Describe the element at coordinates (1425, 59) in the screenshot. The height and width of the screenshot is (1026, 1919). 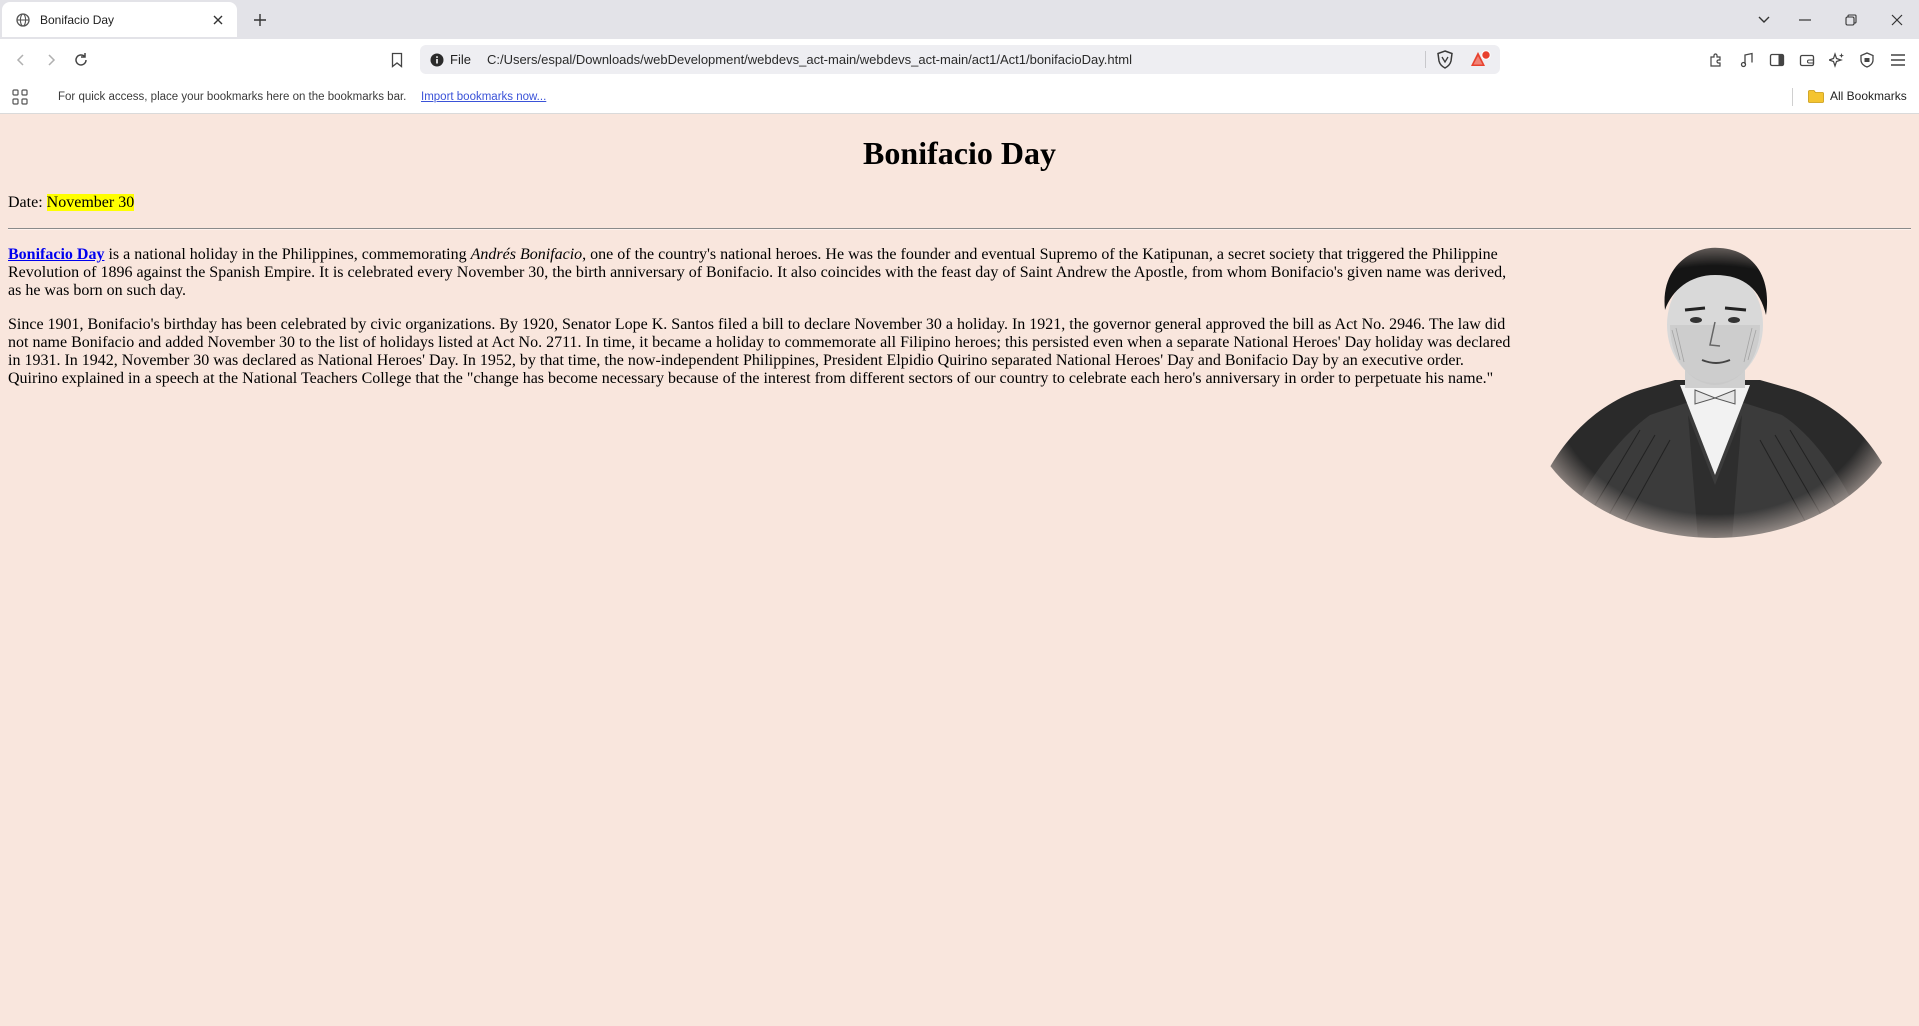
I see `omnibox-divider` at that location.